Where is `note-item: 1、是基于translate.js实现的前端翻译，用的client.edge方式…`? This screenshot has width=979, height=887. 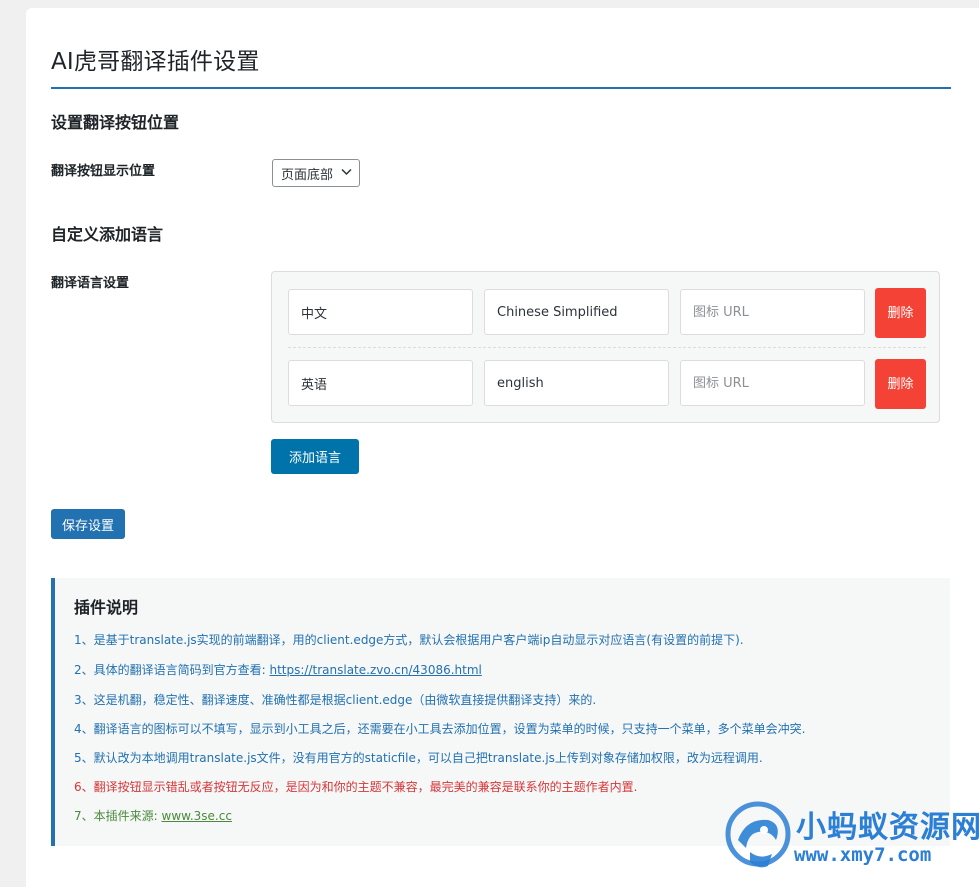
note-item: 1、是基于translate.js实现的前端翻译，用的client.edge方式… is located at coordinates (409, 640).